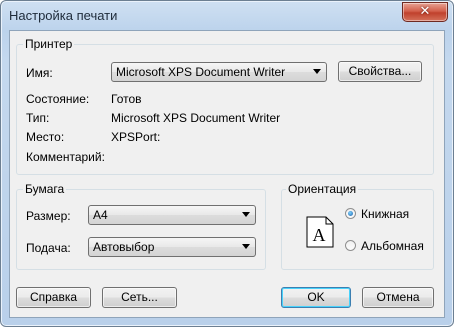 The width and height of the screenshot is (454, 327). I want to click on where-label: Место:, so click(45, 137).